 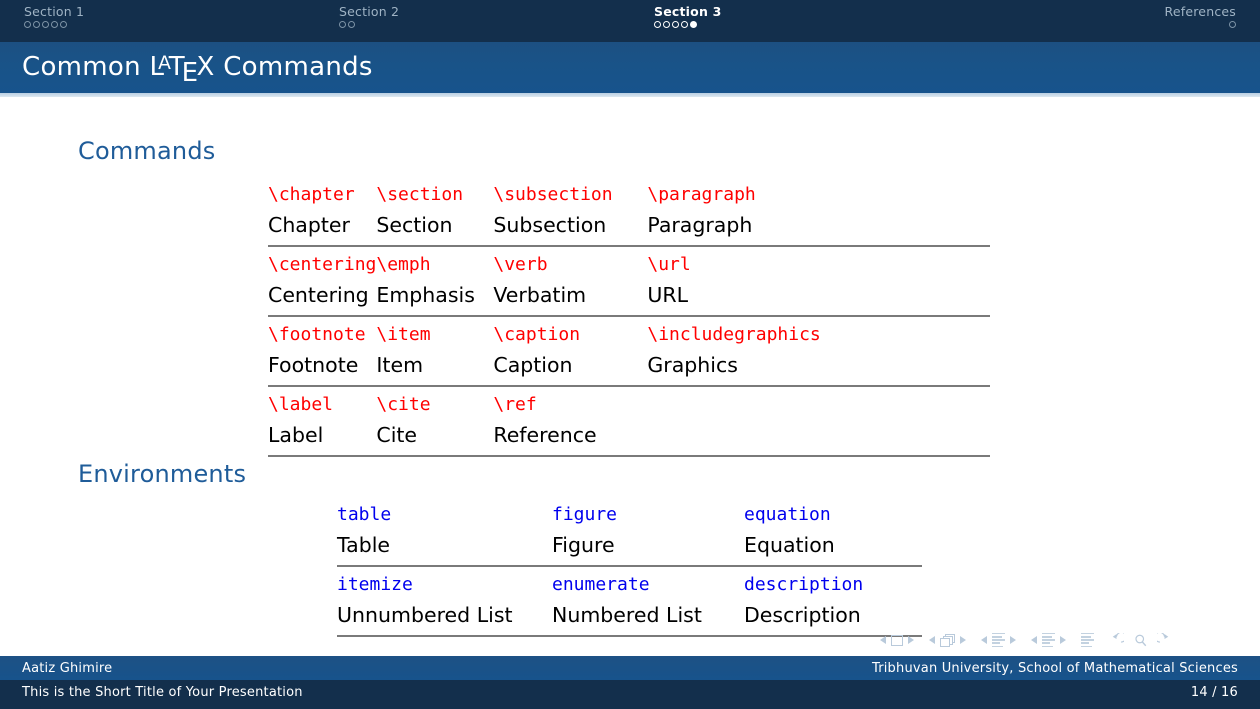 What do you see at coordinates (629, 228) in the screenshot?
I see `table-row: Chapter Section Subsection Paragraph` at bounding box center [629, 228].